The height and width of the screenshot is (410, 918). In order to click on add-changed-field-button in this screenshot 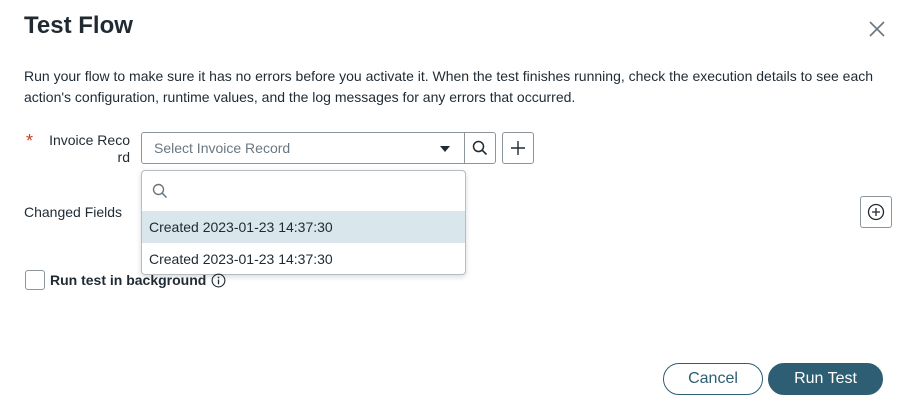, I will do `click(876, 212)`.